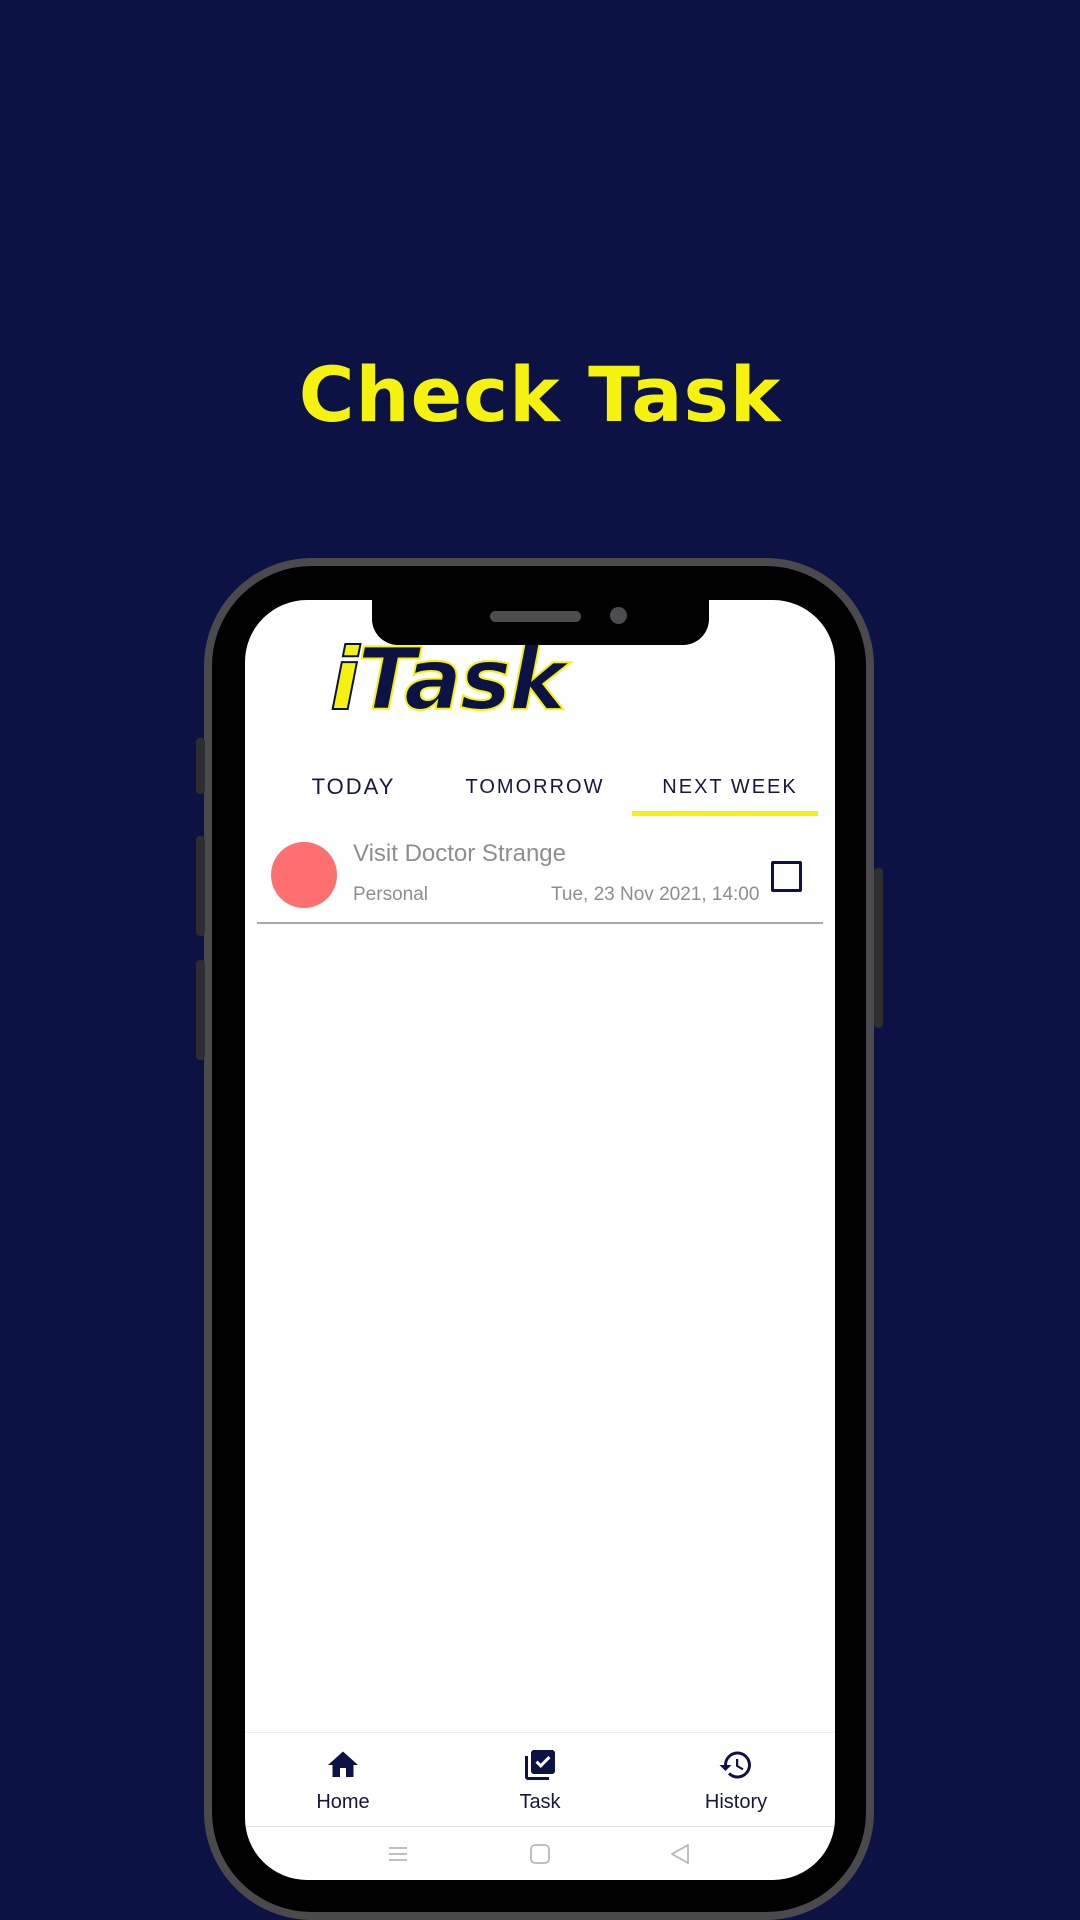  I want to click on task-due-date: Tue, 23 Nov 2021, 14:00, so click(655, 894).